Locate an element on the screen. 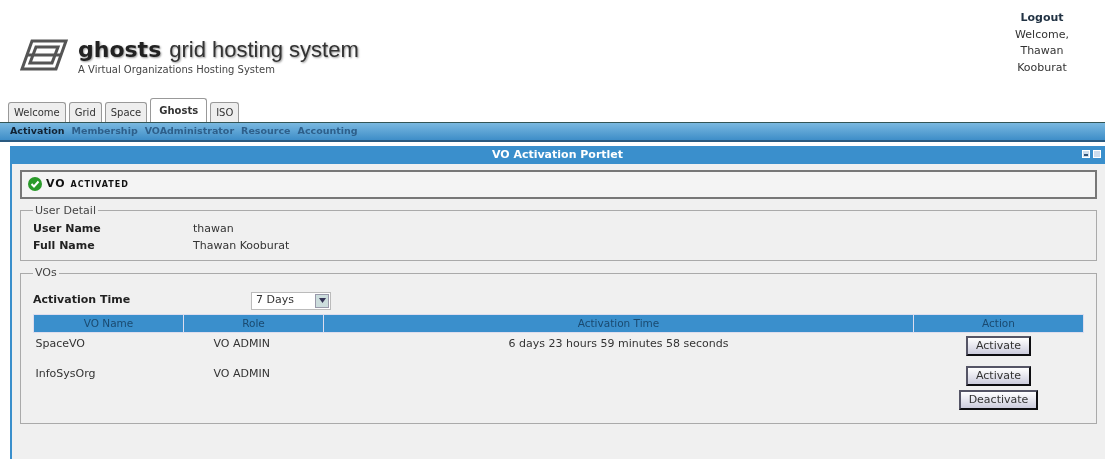 This screenshot has height=459, width=1105. dropdown-arrow-icon is located at coordinates (322, 300).